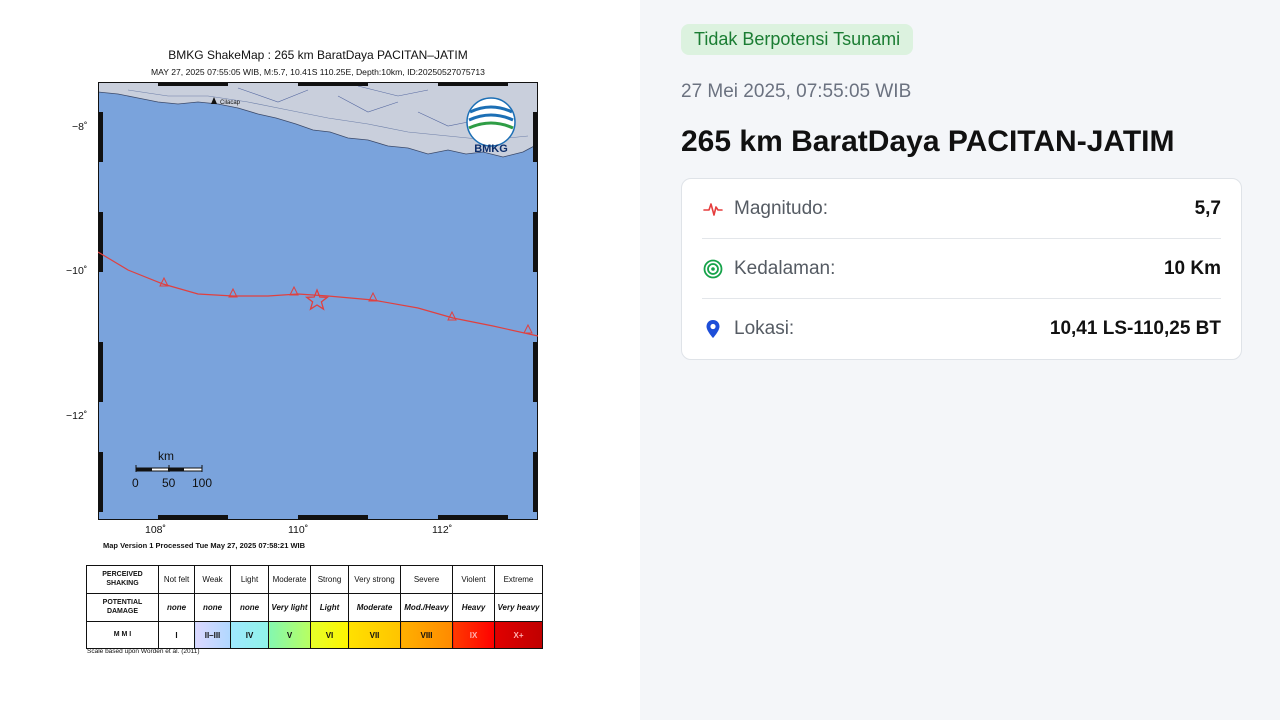  What do you see at coordinates (426, 607) in the screenshot?
I see `legend-damage-cell: Mod./Heavy` at bounding box center [426, 607].